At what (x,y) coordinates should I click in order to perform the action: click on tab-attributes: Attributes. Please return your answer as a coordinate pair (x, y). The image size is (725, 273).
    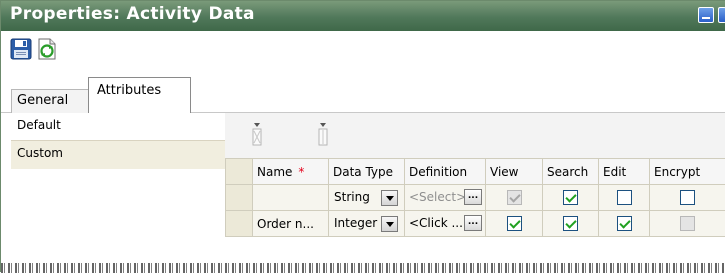
    Looking at the image, I should click on (139, 95).